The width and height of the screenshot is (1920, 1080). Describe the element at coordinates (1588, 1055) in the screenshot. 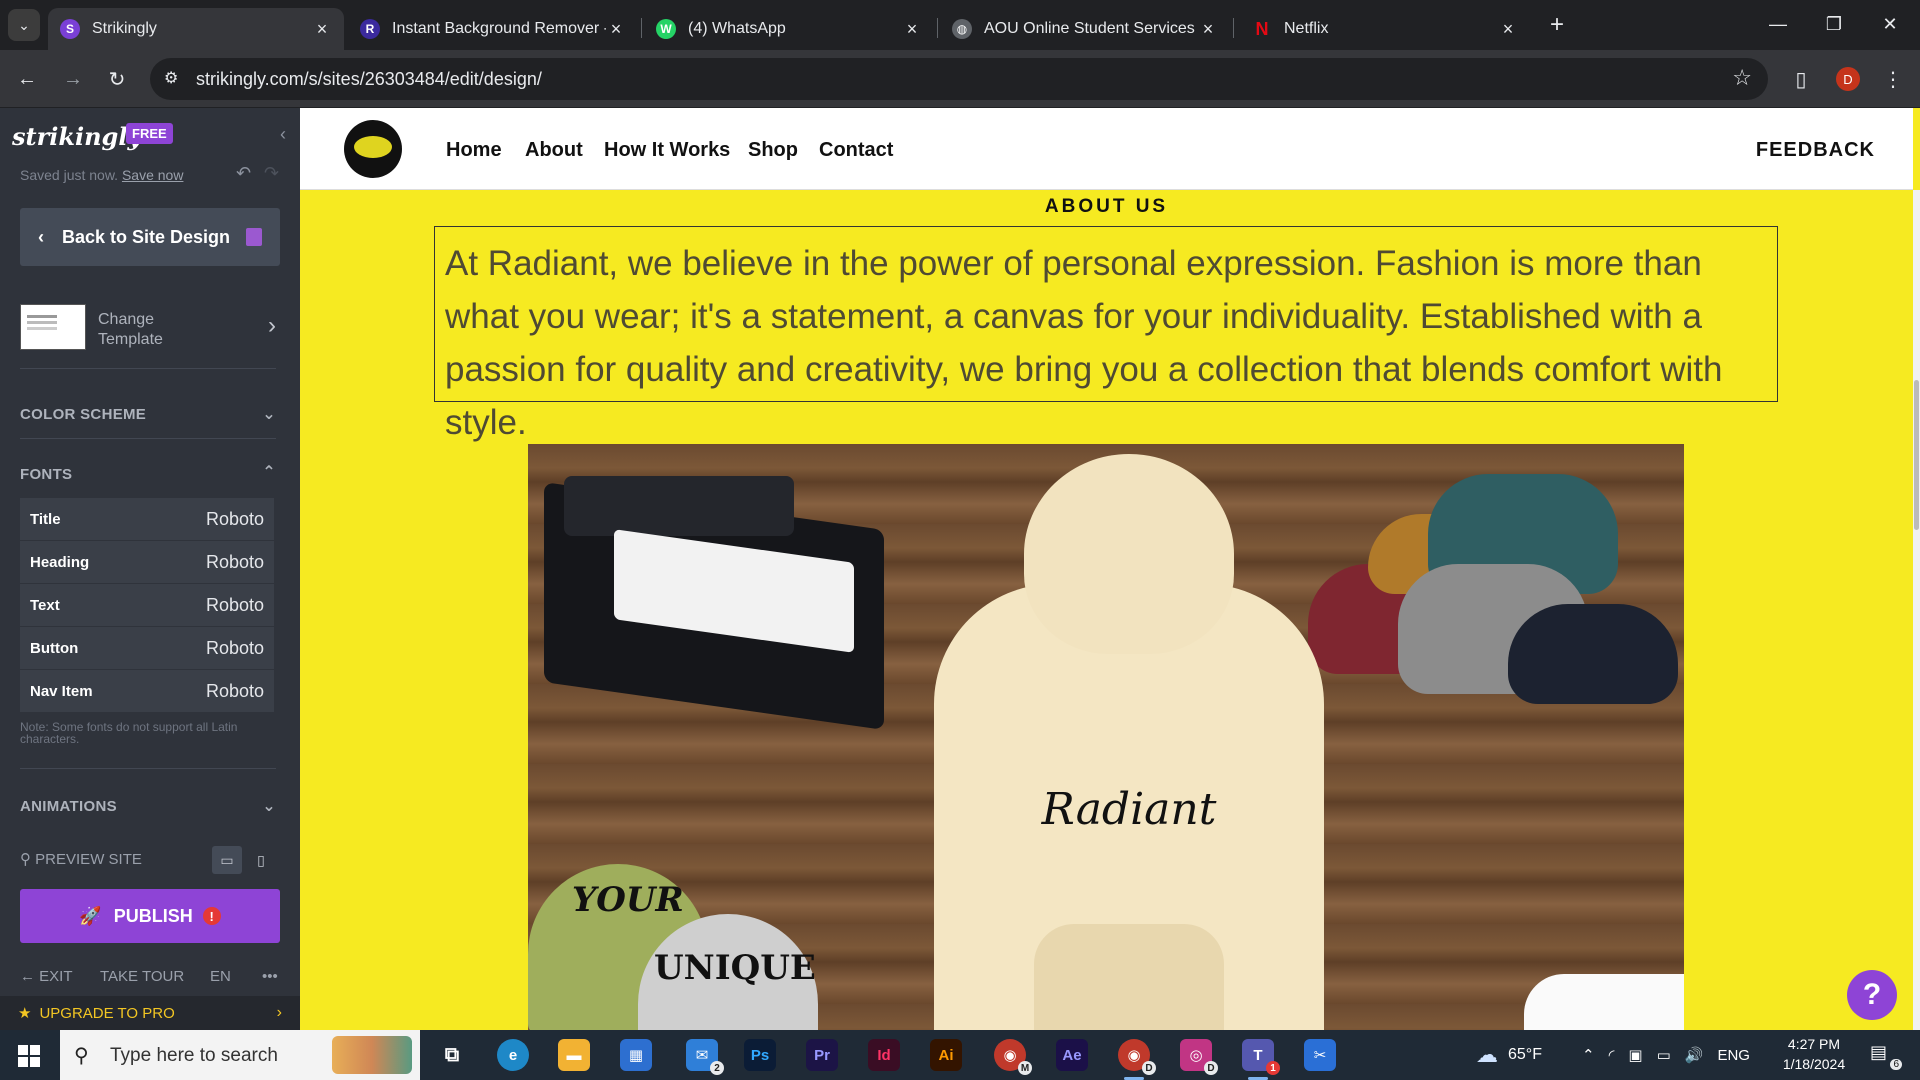

I see `chevron-up-icon: ⌃` at that location.